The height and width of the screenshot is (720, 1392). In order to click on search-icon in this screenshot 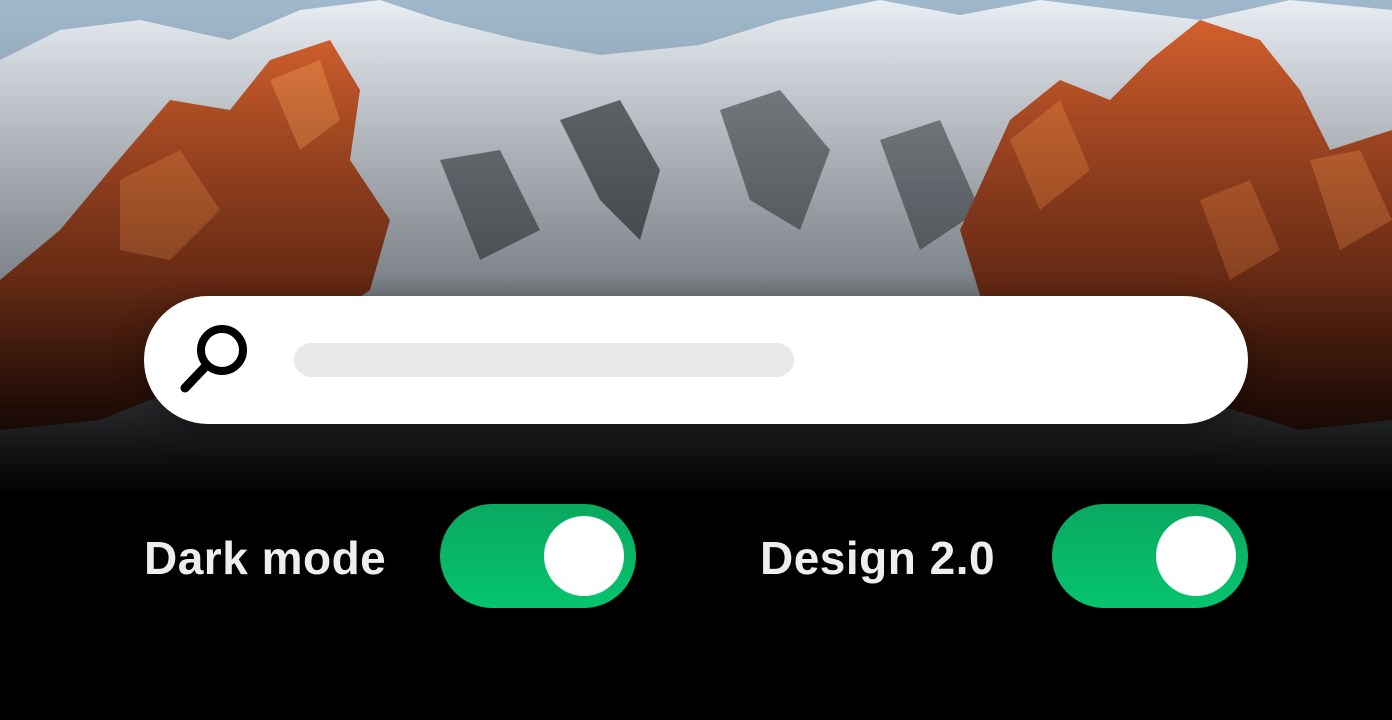, I will do `click(214, 360)`.